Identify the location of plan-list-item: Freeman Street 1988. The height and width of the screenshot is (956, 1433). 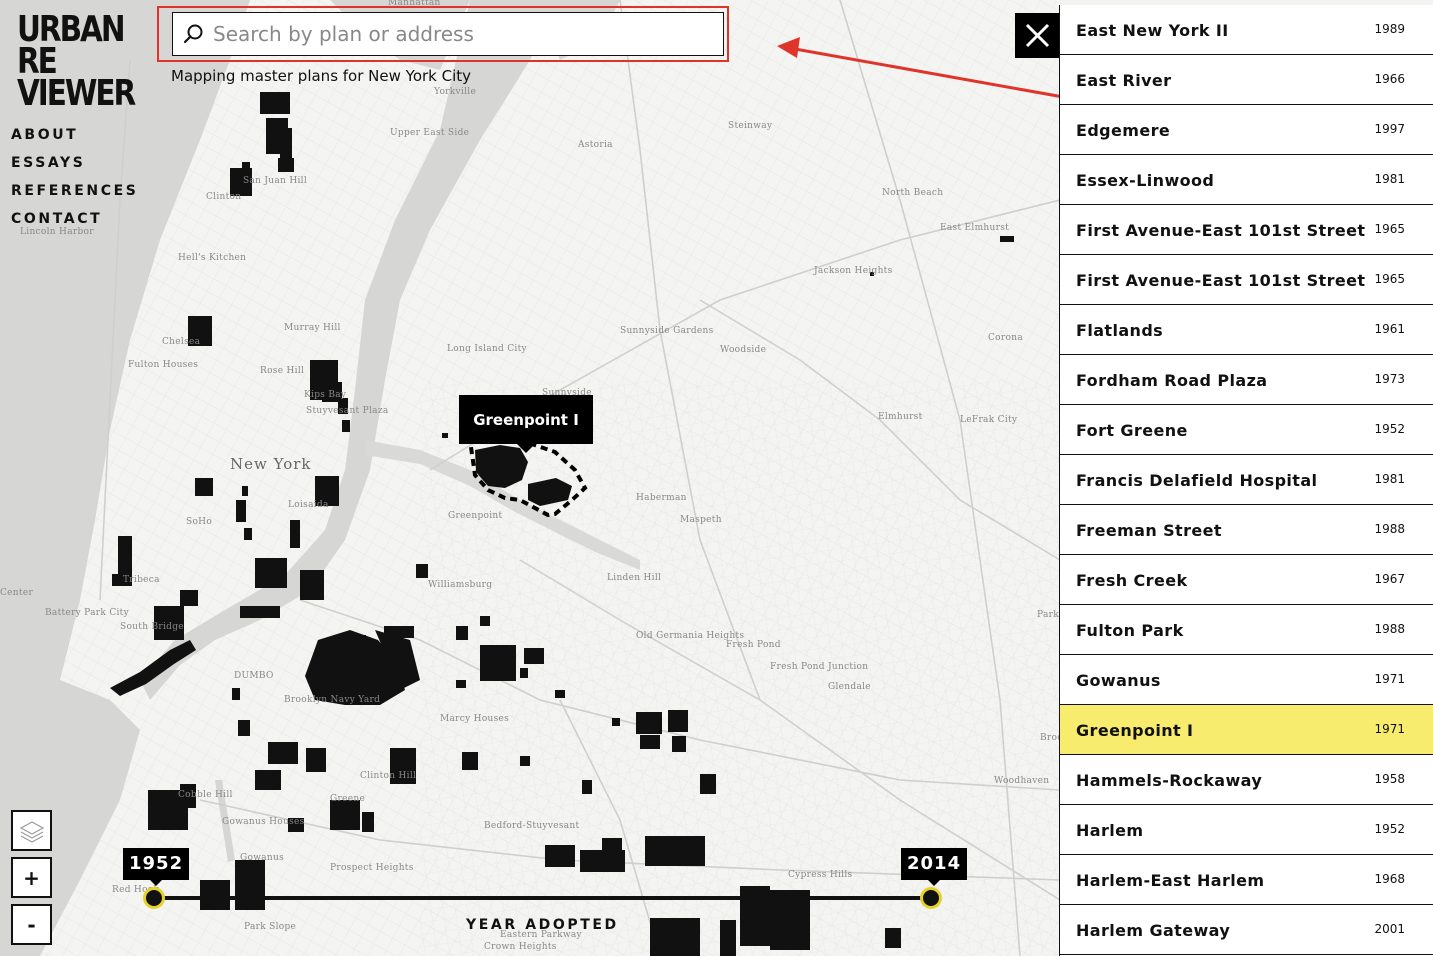
(1246, 530).